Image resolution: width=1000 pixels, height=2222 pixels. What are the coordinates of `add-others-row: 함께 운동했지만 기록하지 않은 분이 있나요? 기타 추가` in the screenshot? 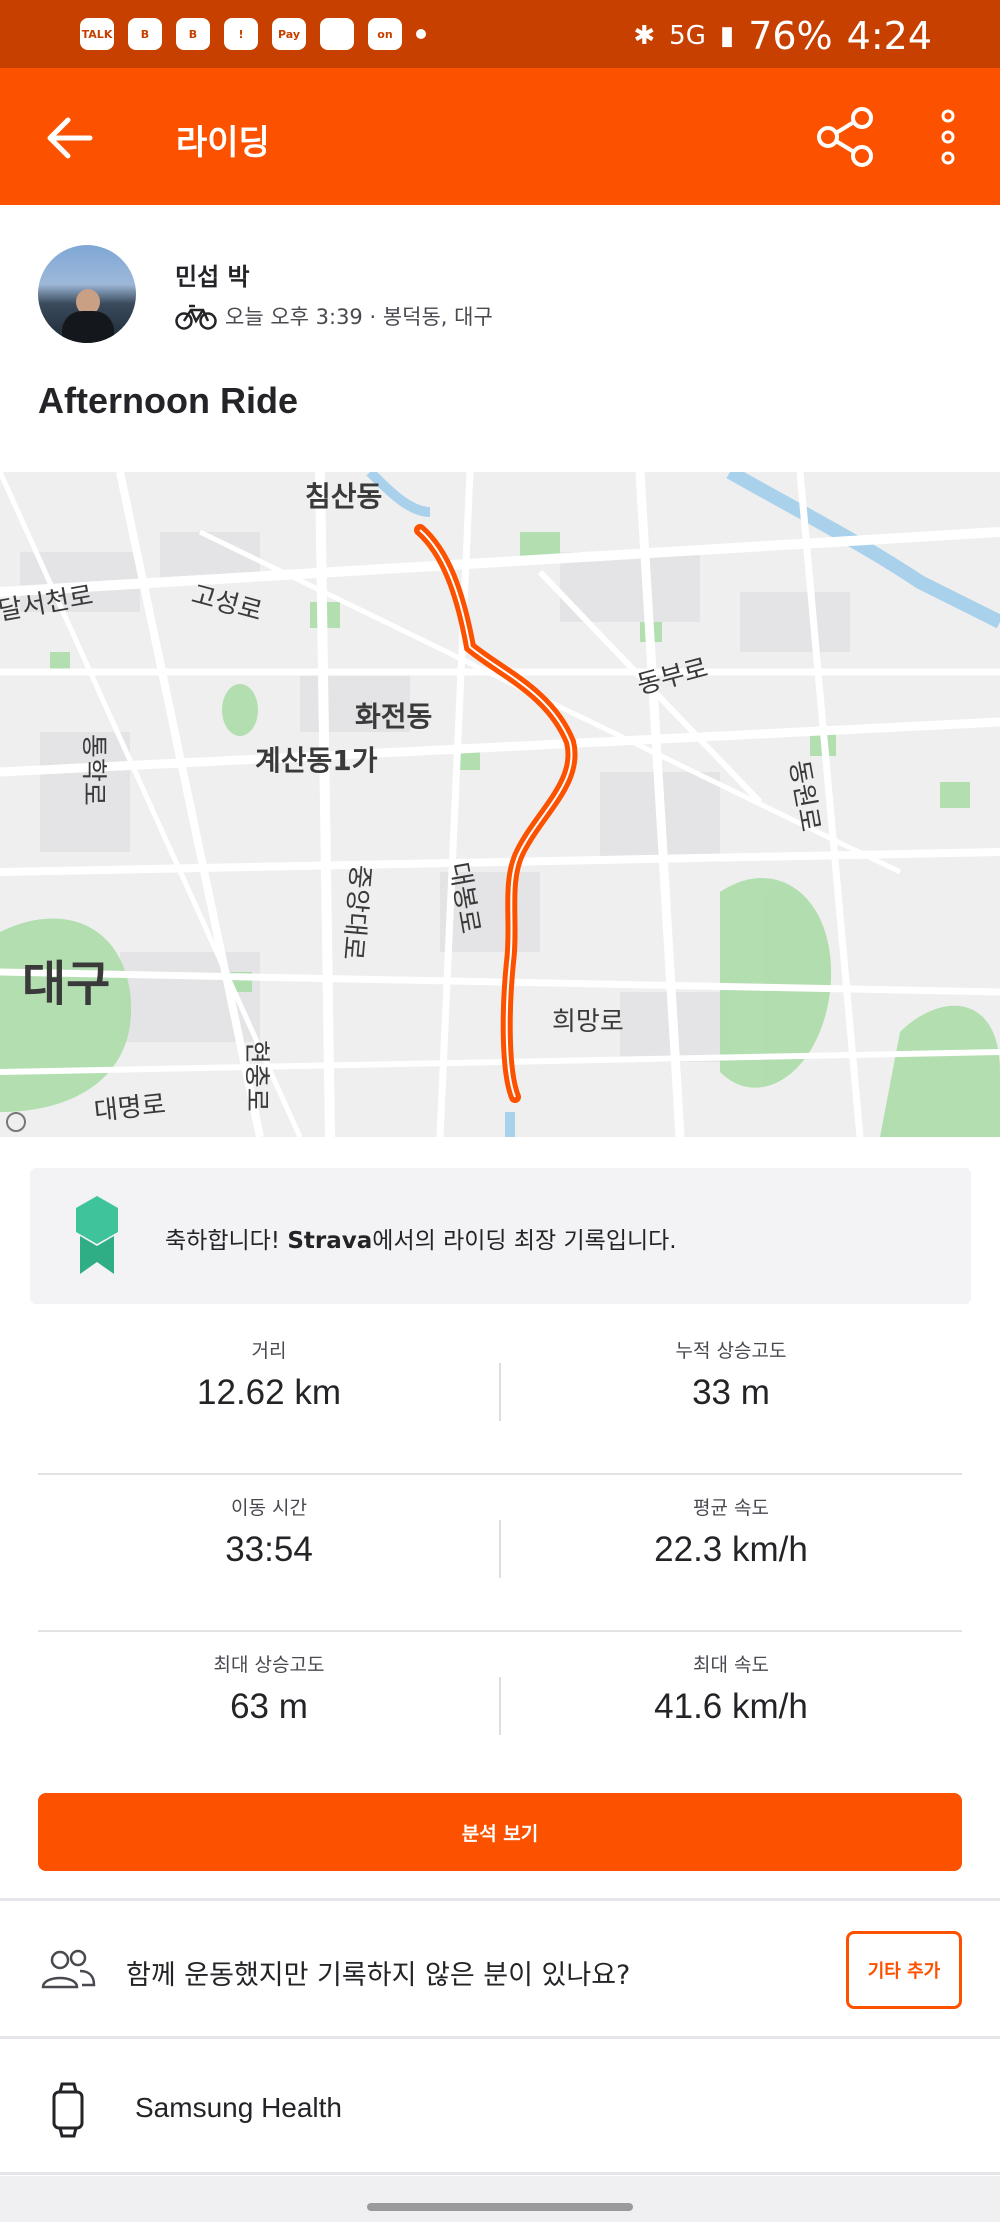 It's located at (500, 1969).